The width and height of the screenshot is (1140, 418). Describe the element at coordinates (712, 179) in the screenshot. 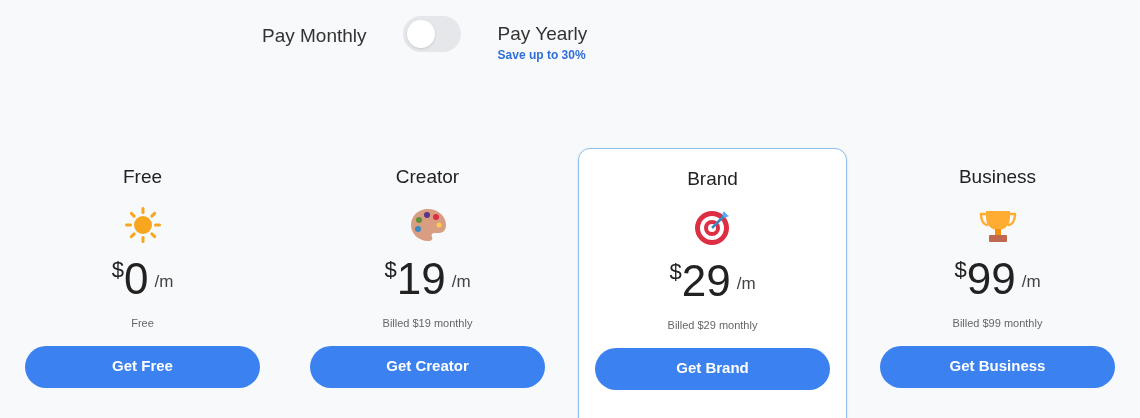

I see `plan-name: Brand` at that location.